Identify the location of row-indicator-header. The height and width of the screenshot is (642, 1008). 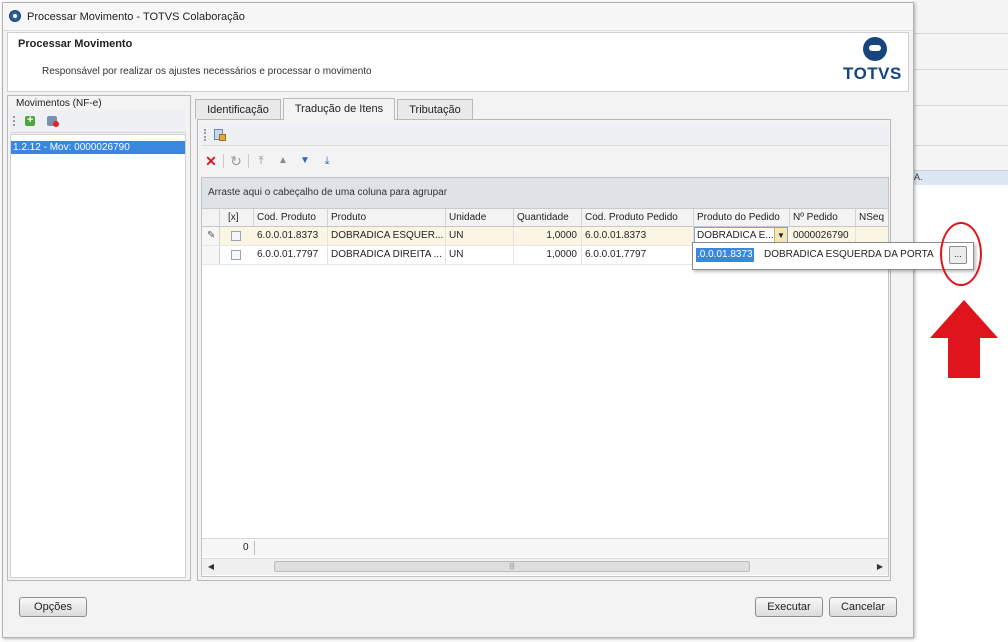
(211, 217).